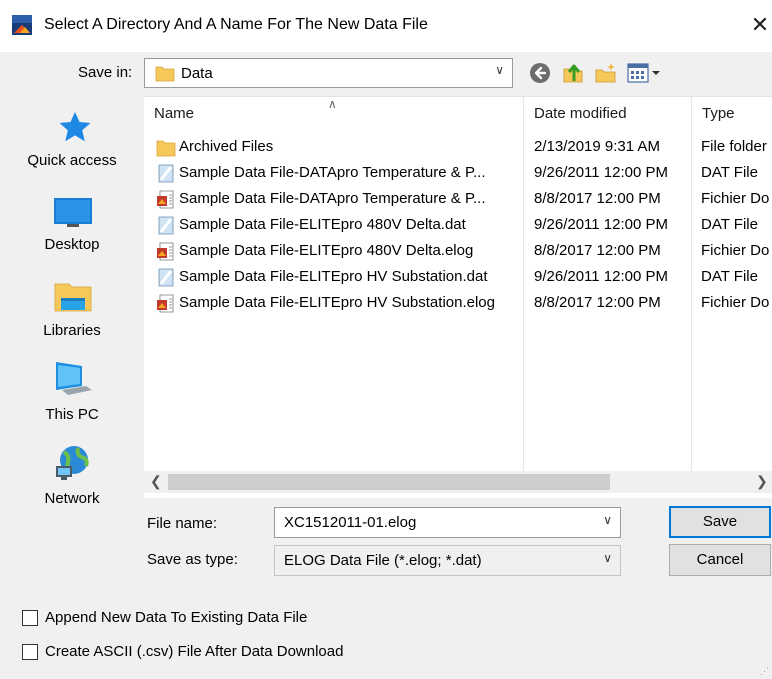  Describe the element at coordinates (328, 73) in the screenshot. I see `save-in-dropdown: Data ∨` at that location.